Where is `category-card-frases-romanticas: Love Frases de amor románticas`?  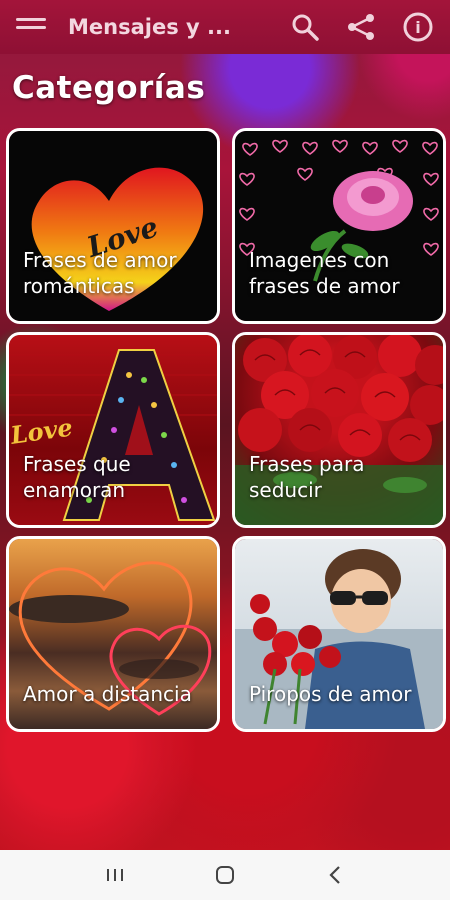
category-card-frases-romanticas: Love Frases de amor románticas is located at coordinates (113, 226).